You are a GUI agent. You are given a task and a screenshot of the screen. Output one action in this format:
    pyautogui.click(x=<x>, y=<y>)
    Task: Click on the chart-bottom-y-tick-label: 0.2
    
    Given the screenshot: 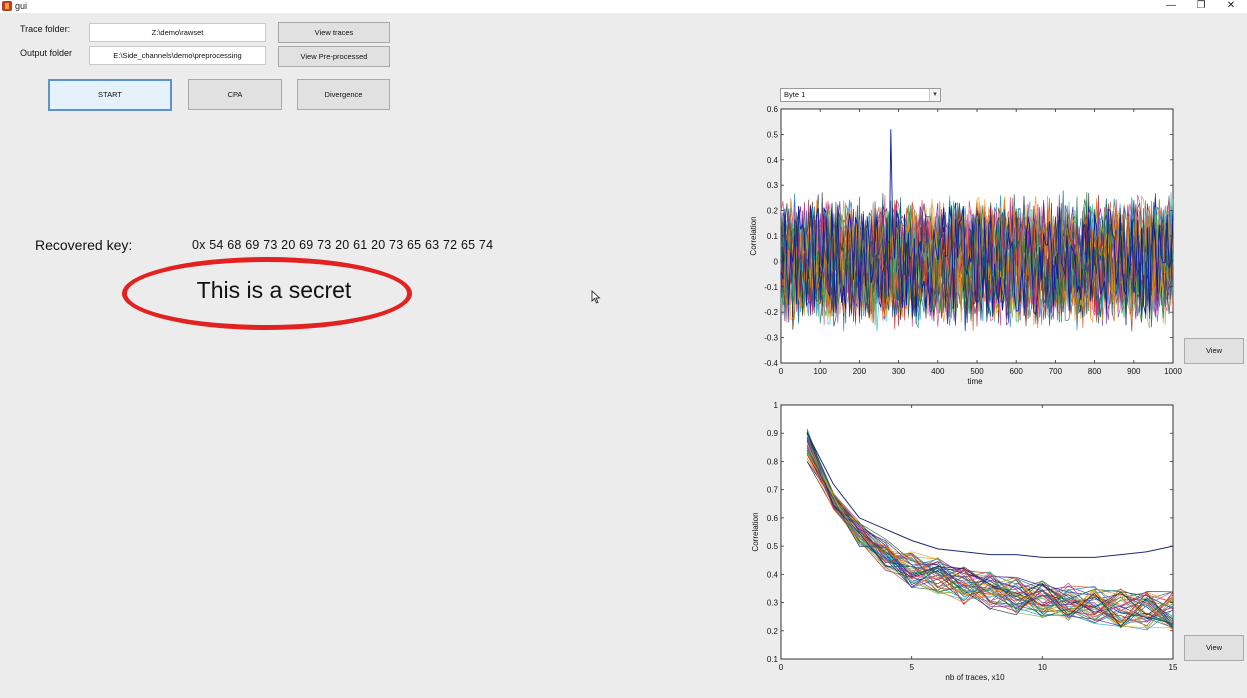 What is the action you would take?
    pyautogui.click(x=773, y=631)
    